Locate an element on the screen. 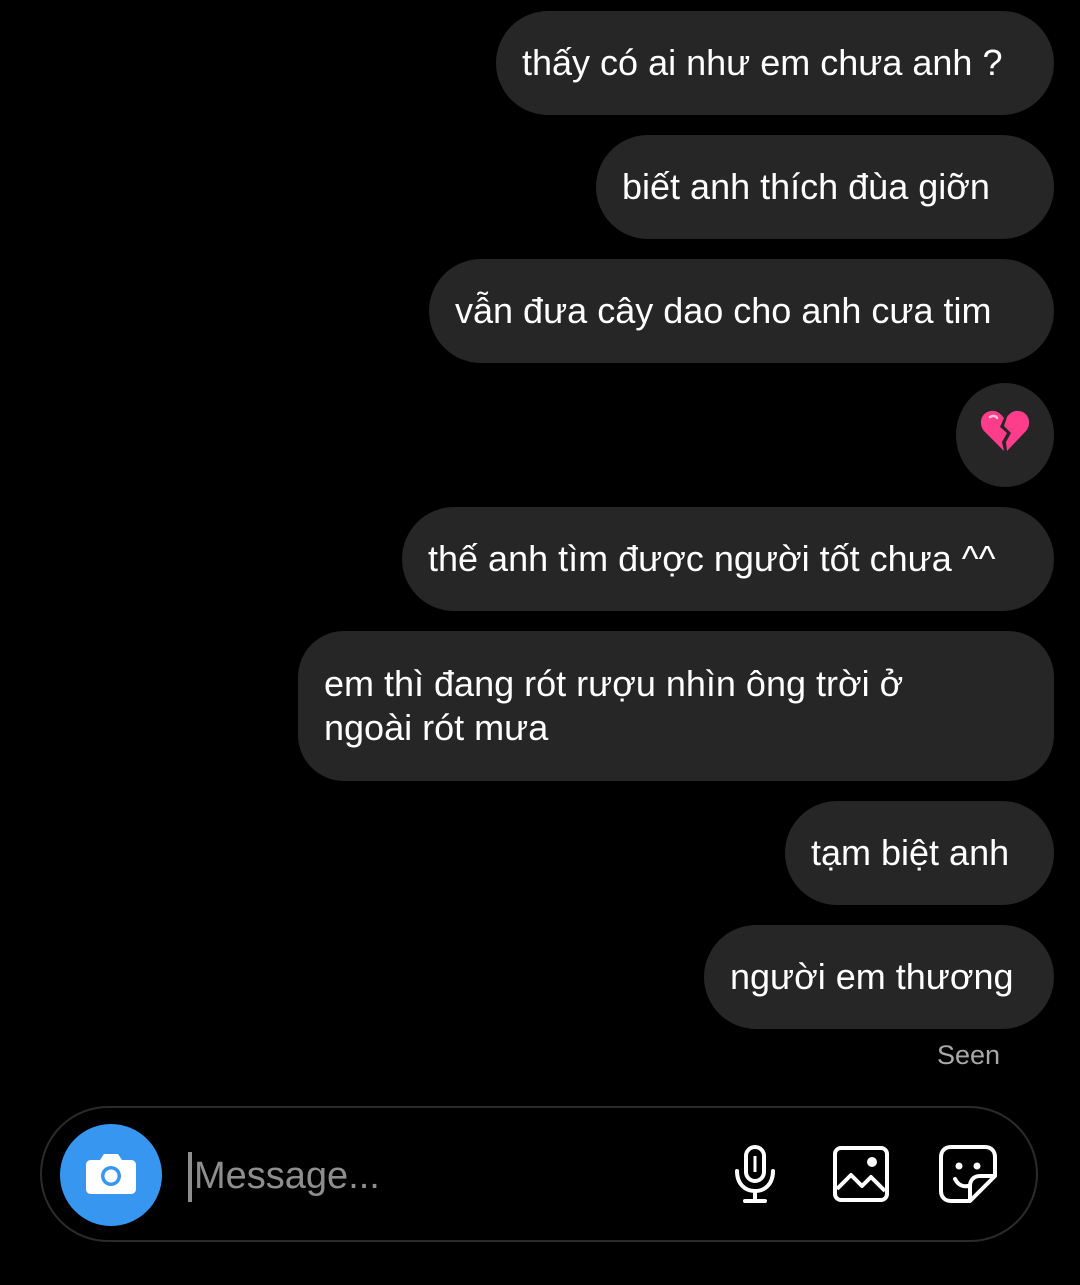 The width and height of the screenshot is (1080, 1285). message-text: biết anh thích đùa giỡn is located at coordinates (806, 186).